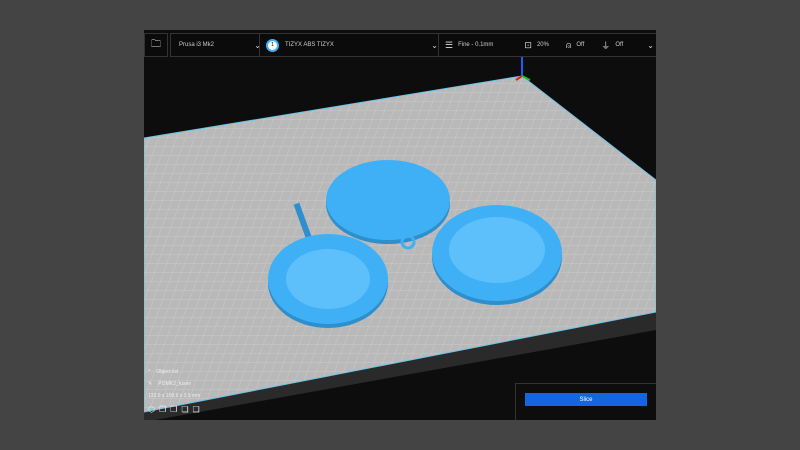 This screenshot has width=800, height=450. What do you see at coordinates (449, 44) in the screenshot?
I see `sliders-icon: ☰` at bounding box center [449, 44].